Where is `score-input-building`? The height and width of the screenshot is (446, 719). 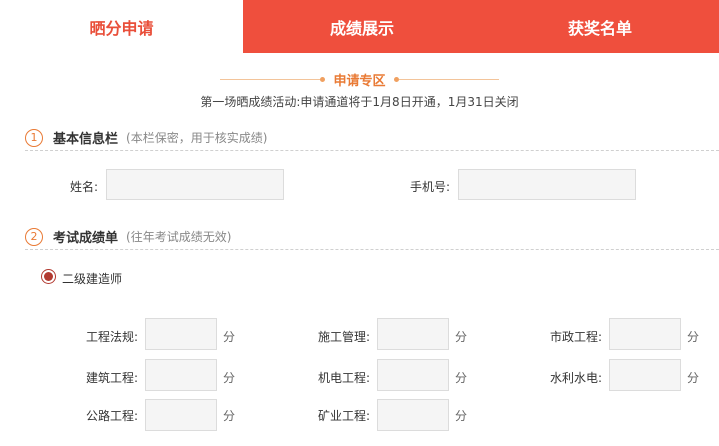 score-input-building is located at coordinates (181, 375).